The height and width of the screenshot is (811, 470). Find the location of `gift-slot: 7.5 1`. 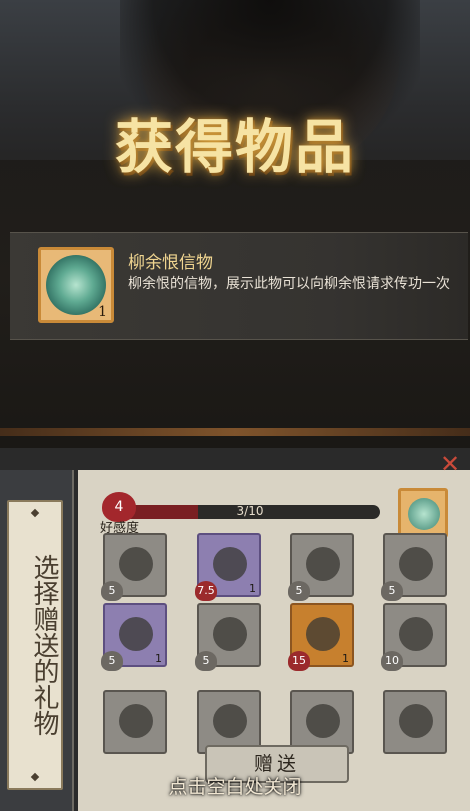

gift-slot: 7.5 1 is located at coordinates (228, 567).